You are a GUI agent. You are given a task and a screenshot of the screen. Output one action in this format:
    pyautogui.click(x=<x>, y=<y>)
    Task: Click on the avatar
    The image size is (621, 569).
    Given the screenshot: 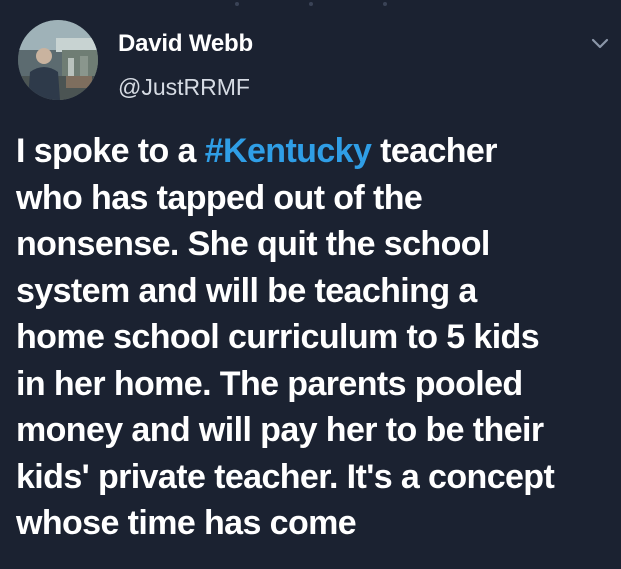 What is the action you would take?
    pyautogui.click(x=58, y=60)
    